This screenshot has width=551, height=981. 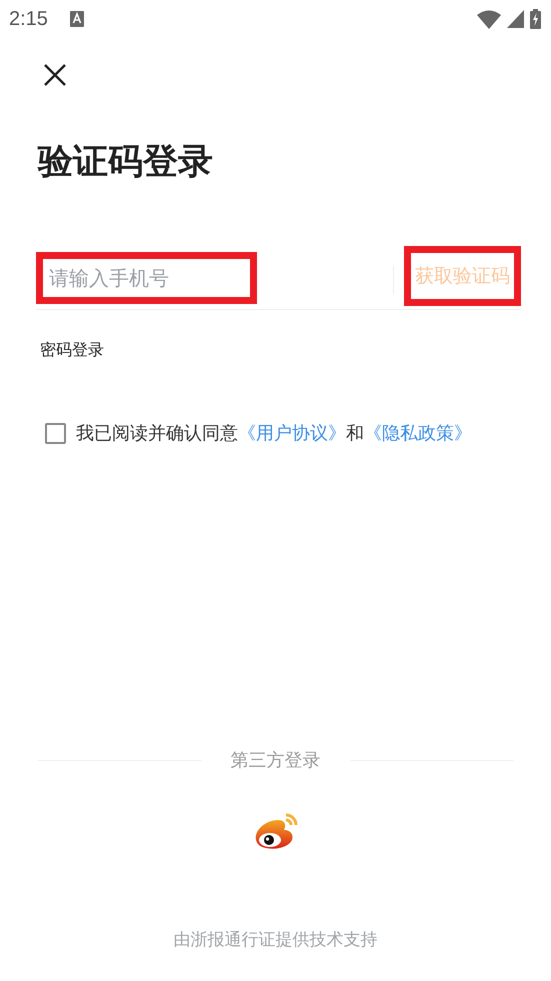 What do you see at coordinates (126, 162) in the screenshot?
I see `page-title: 验证码登录` at bounding box center [126, 162].